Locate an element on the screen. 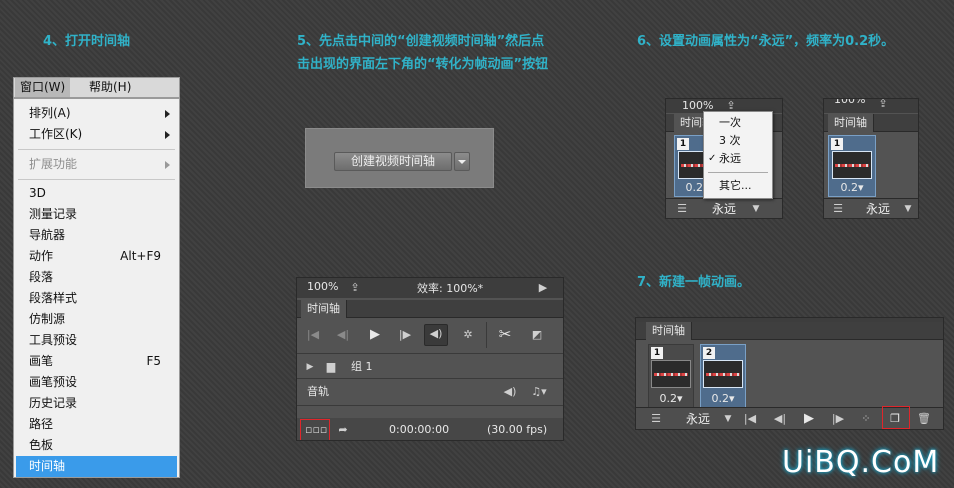 This screenshot has height=488, width=954. menu-item-shortcut: F5 is located at coordinates (153, 361).